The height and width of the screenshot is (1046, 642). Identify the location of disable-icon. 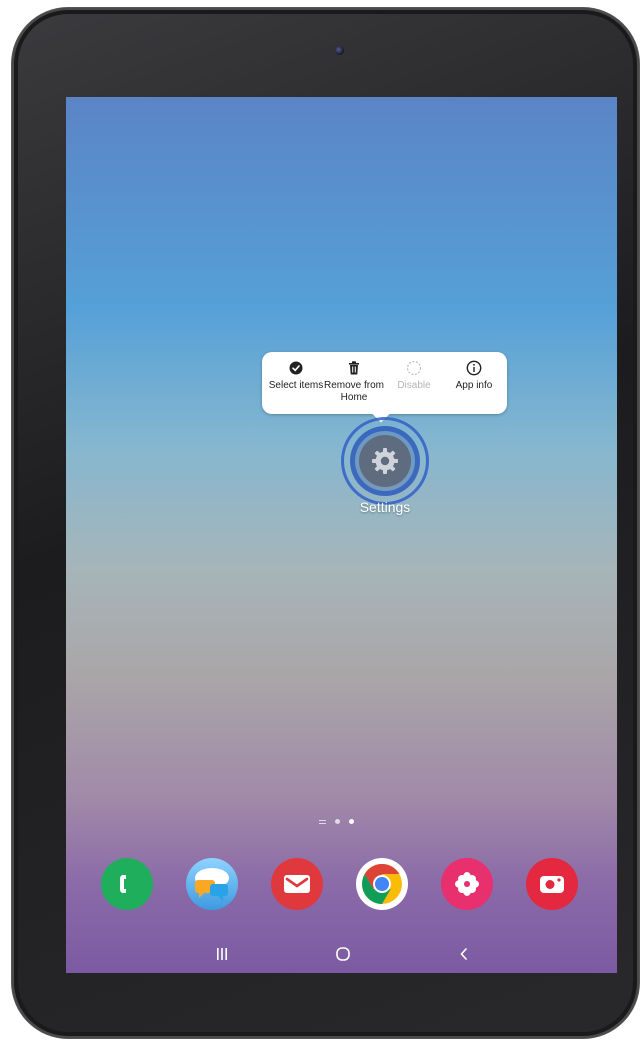
(414, 368).